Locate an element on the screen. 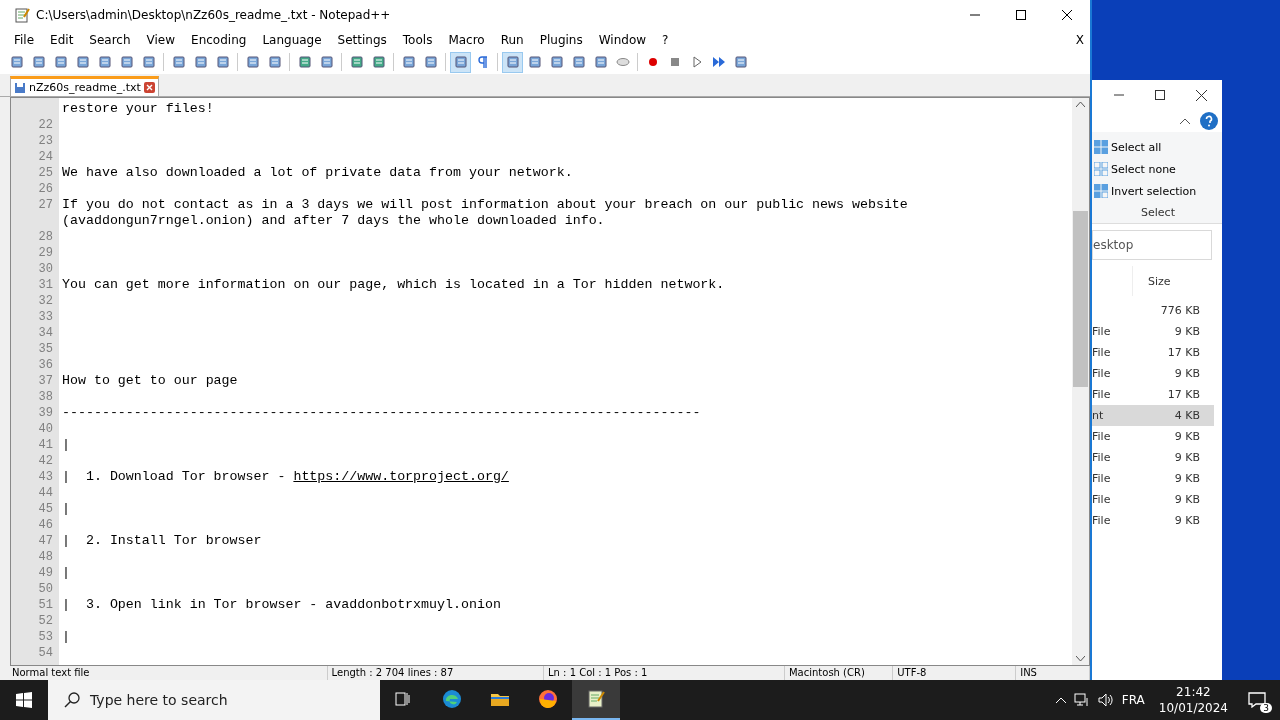  file-tab: nZz60s_readme_.txt is located at coordinates (84, 86).